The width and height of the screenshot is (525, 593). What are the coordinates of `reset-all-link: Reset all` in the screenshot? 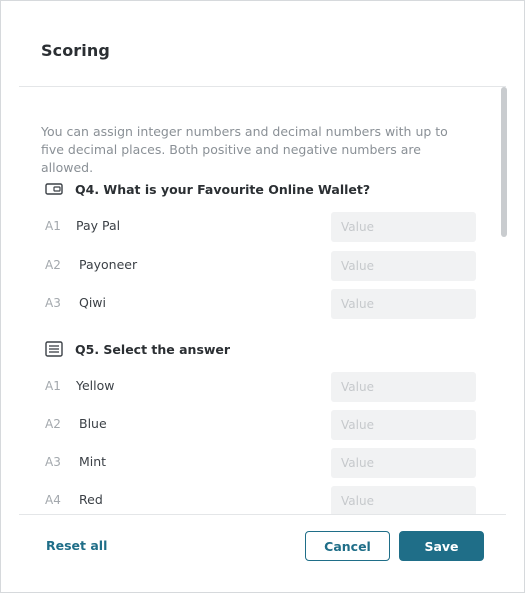 It's located at (76, 545).